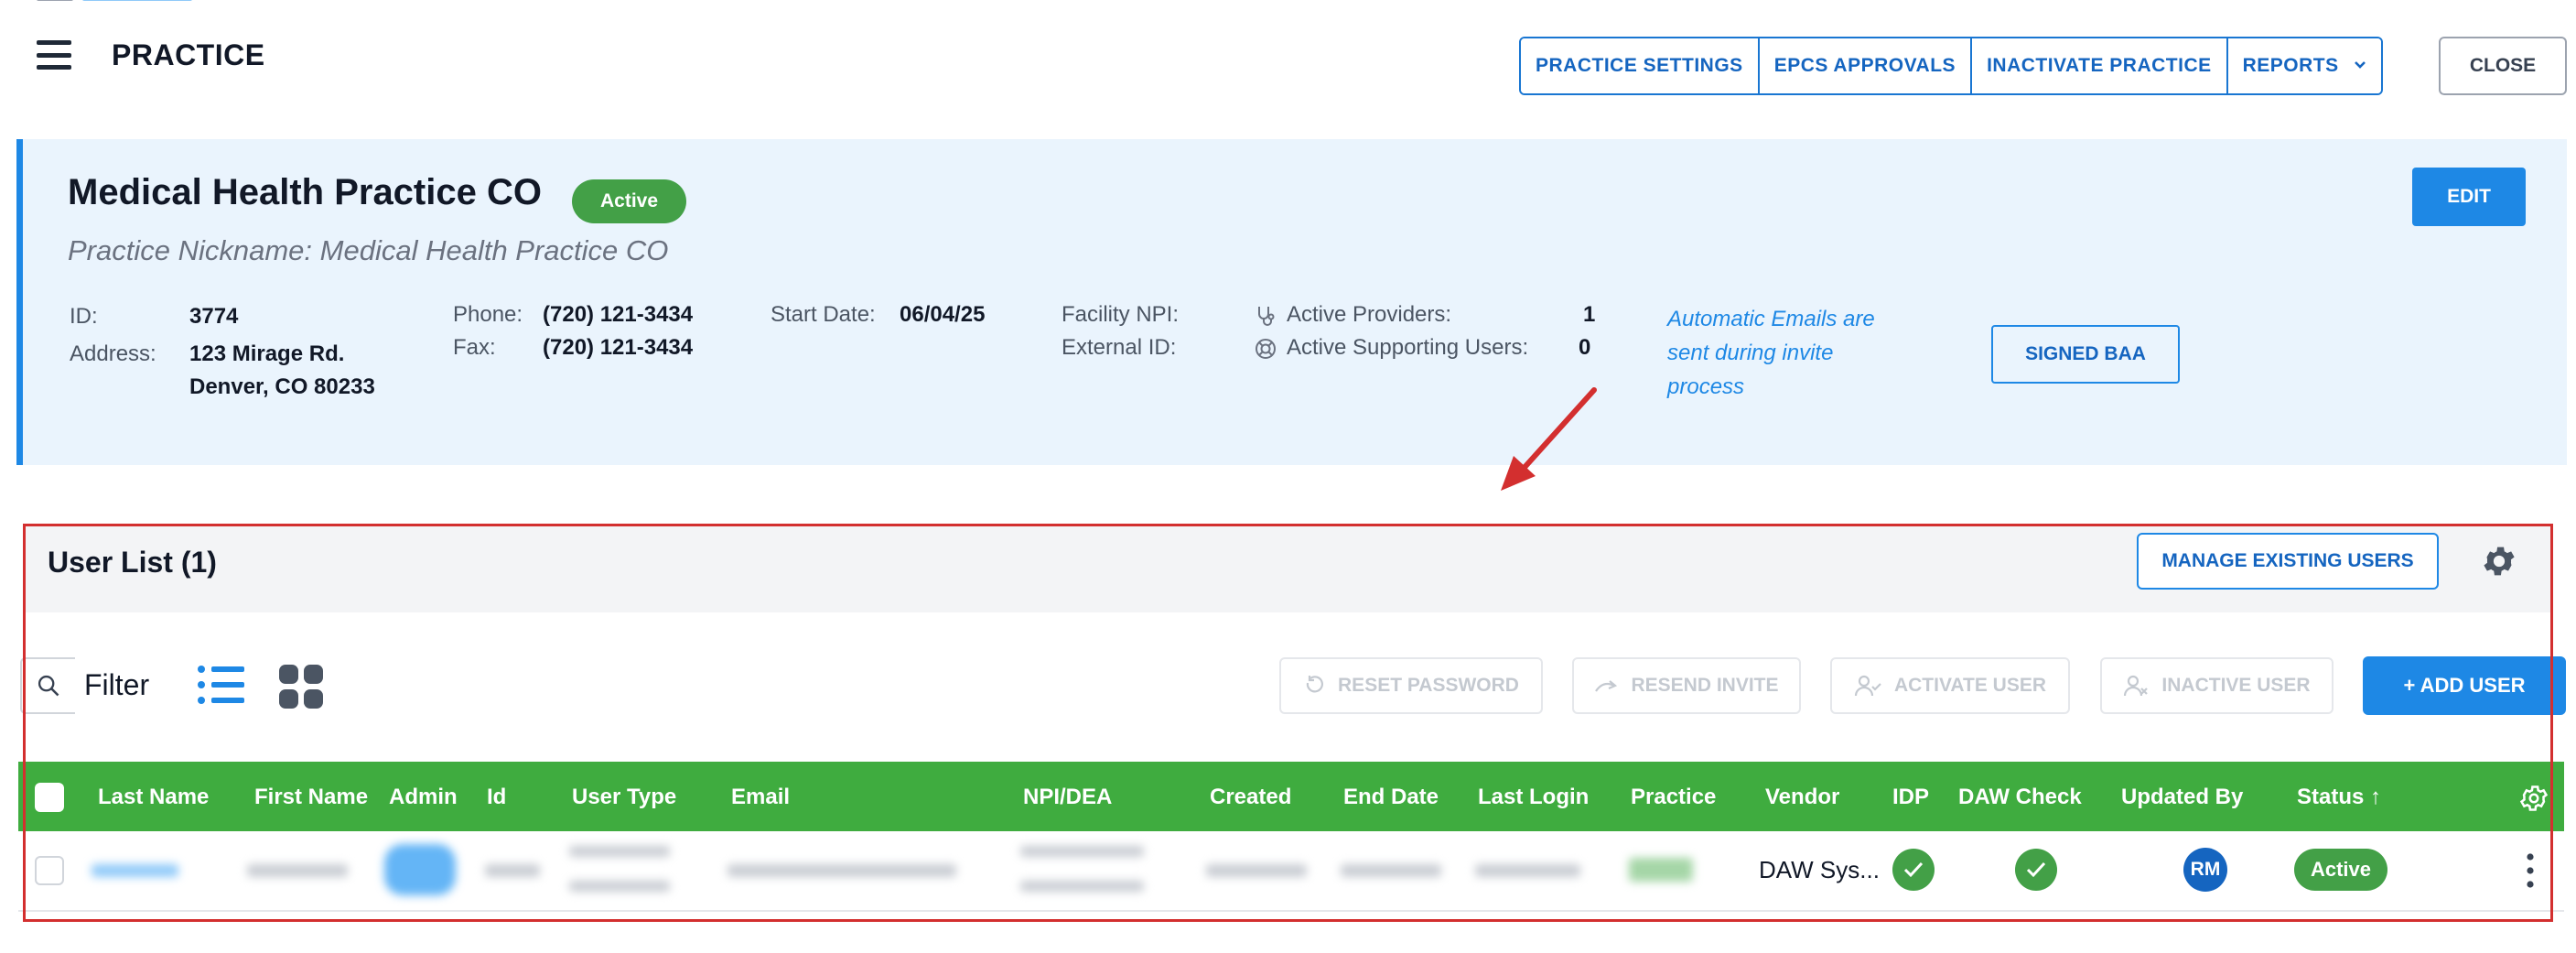 Image resolution: width=2576 pixels, height=953 pixels. Describe the element at coordinates (54, 55) in the screenshot. I see `menu-icon` at that location.